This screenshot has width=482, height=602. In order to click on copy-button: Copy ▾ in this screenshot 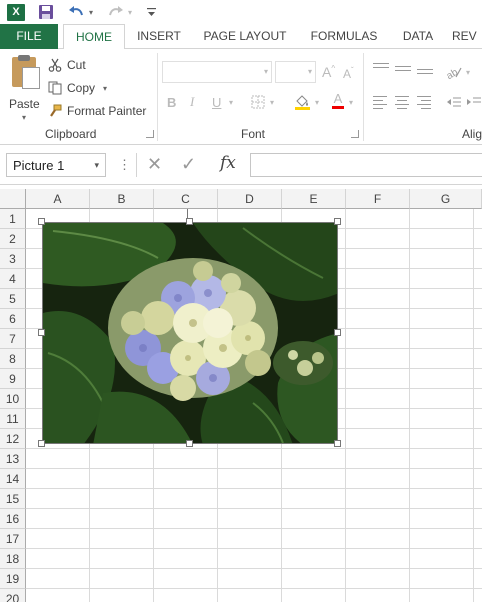, I will do `click(77, 88)`.